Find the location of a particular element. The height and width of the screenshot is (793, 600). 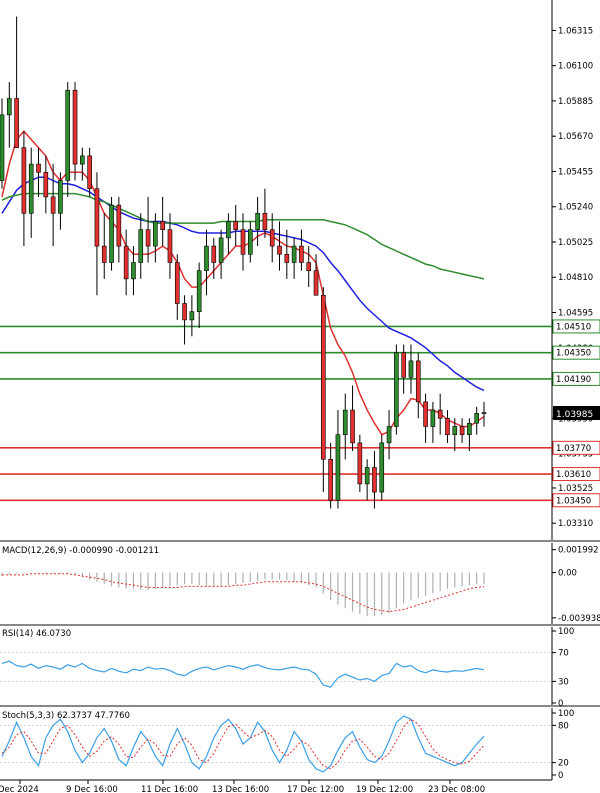

macd-tick-label: 0.00 is located at coordinates (567, 574).